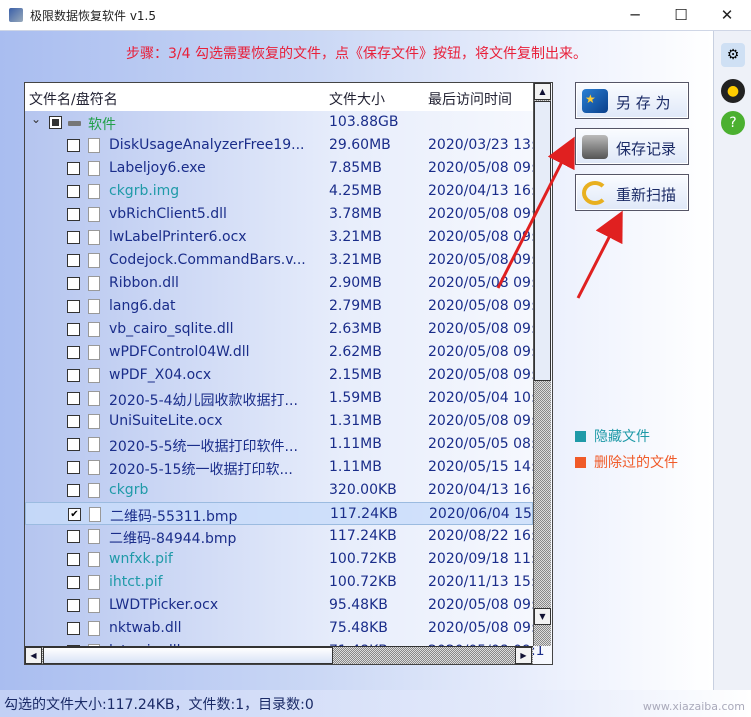 Image resolution: width=751 pixels, height=717 pixels. Describe the element at coordinates (681, 15) in the screenshot. I see `maximize-button: ☐` at that location.